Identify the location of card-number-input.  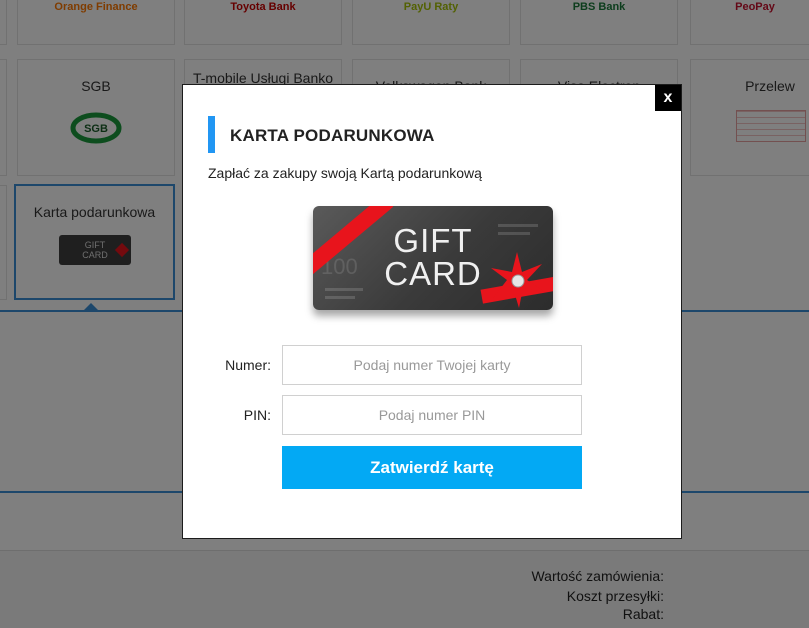
(432, 365).